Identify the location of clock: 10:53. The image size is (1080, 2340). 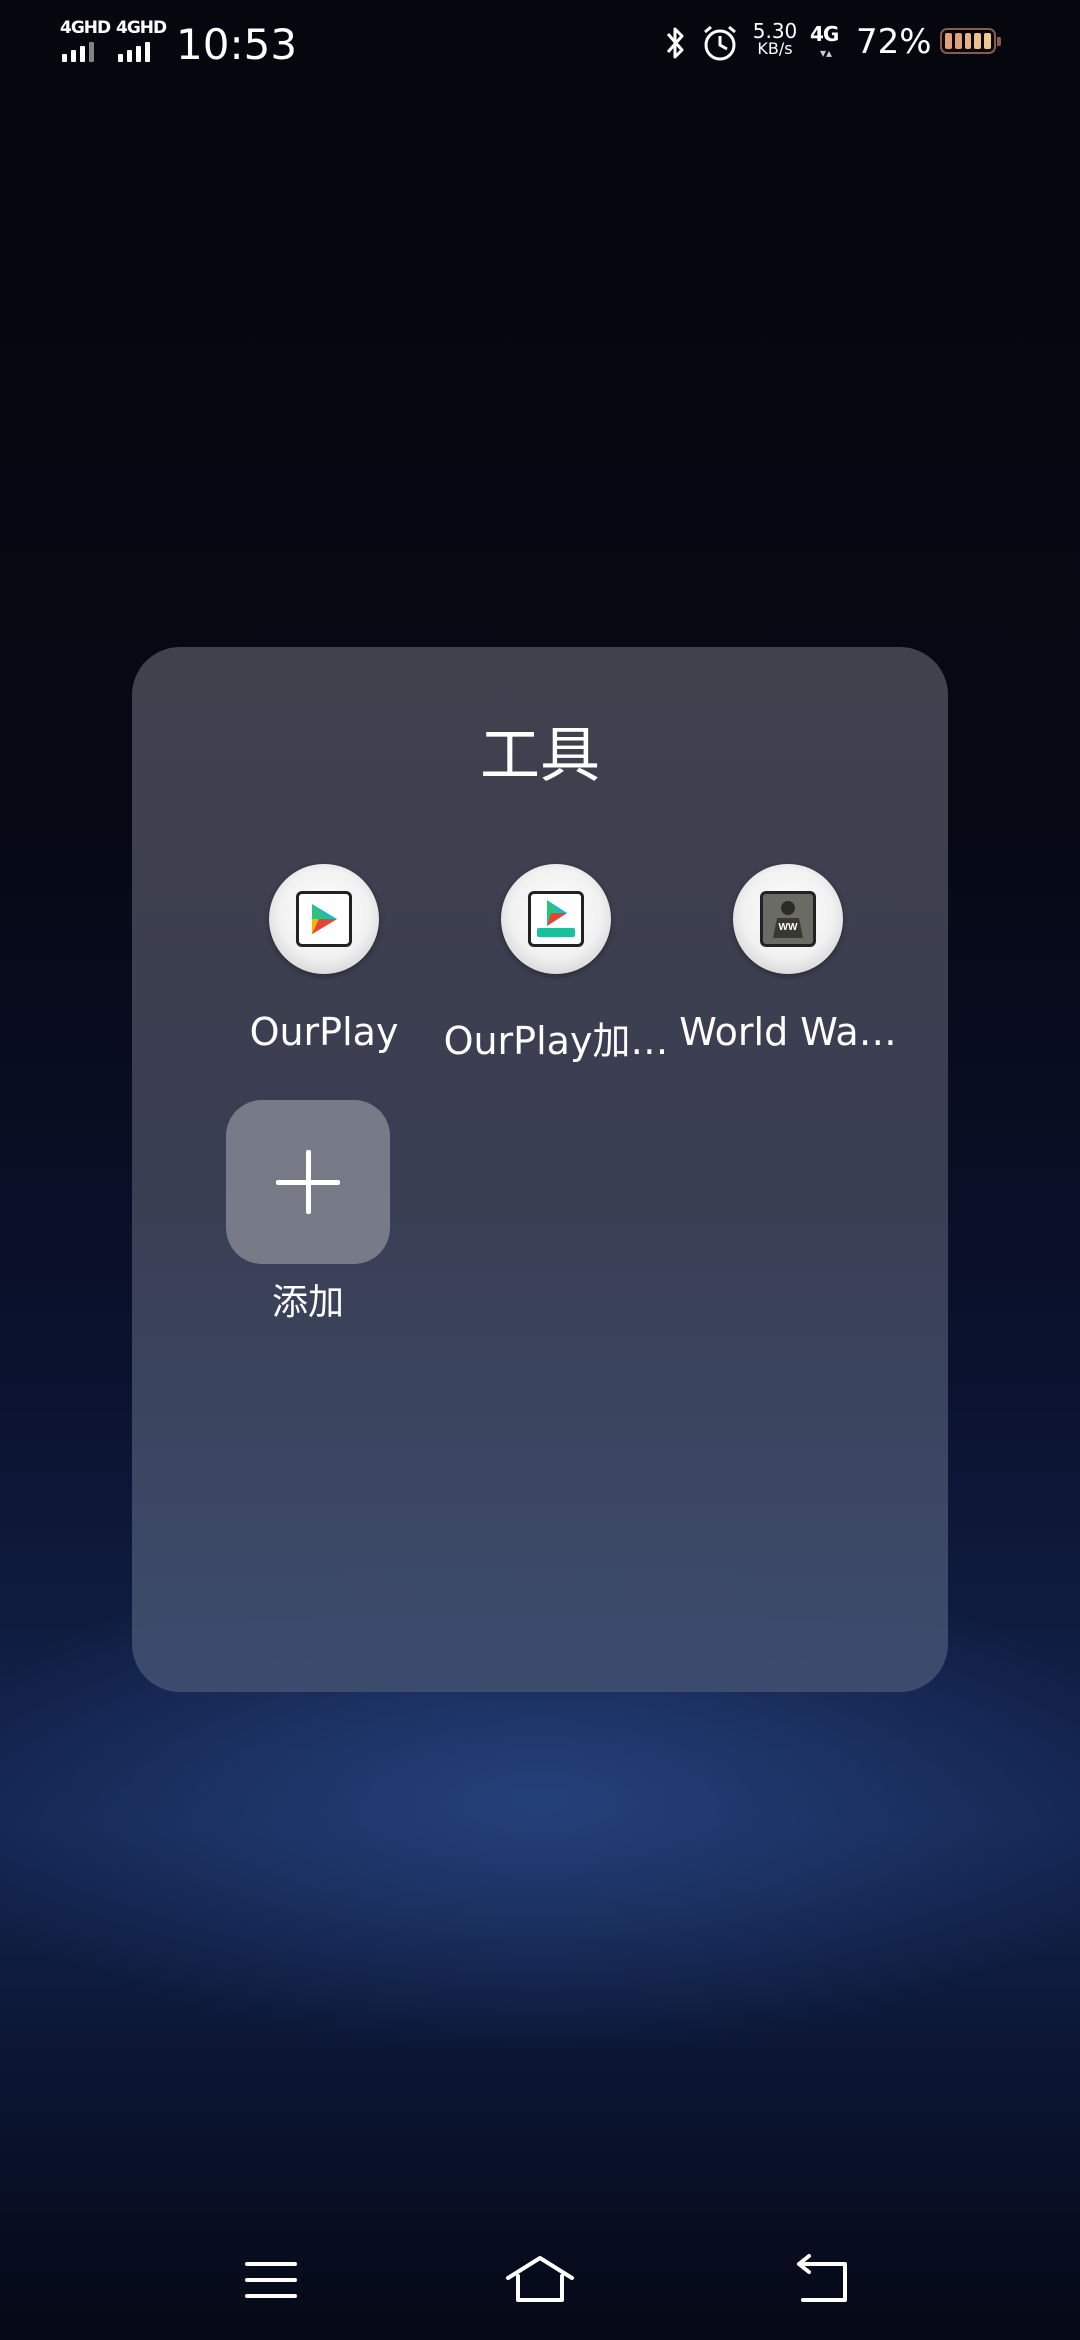
(237, 44).